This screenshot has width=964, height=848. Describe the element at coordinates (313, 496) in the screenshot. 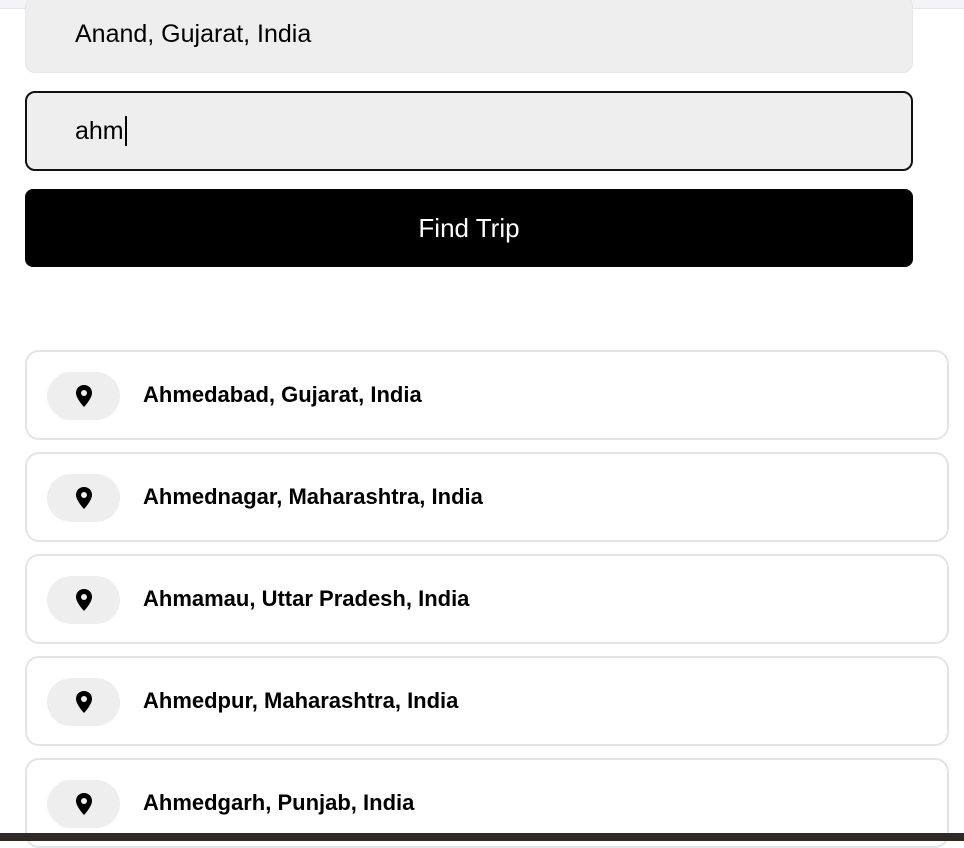

I see `suggestion-label: Ahmednagar, Maharashtra, India` at that location.